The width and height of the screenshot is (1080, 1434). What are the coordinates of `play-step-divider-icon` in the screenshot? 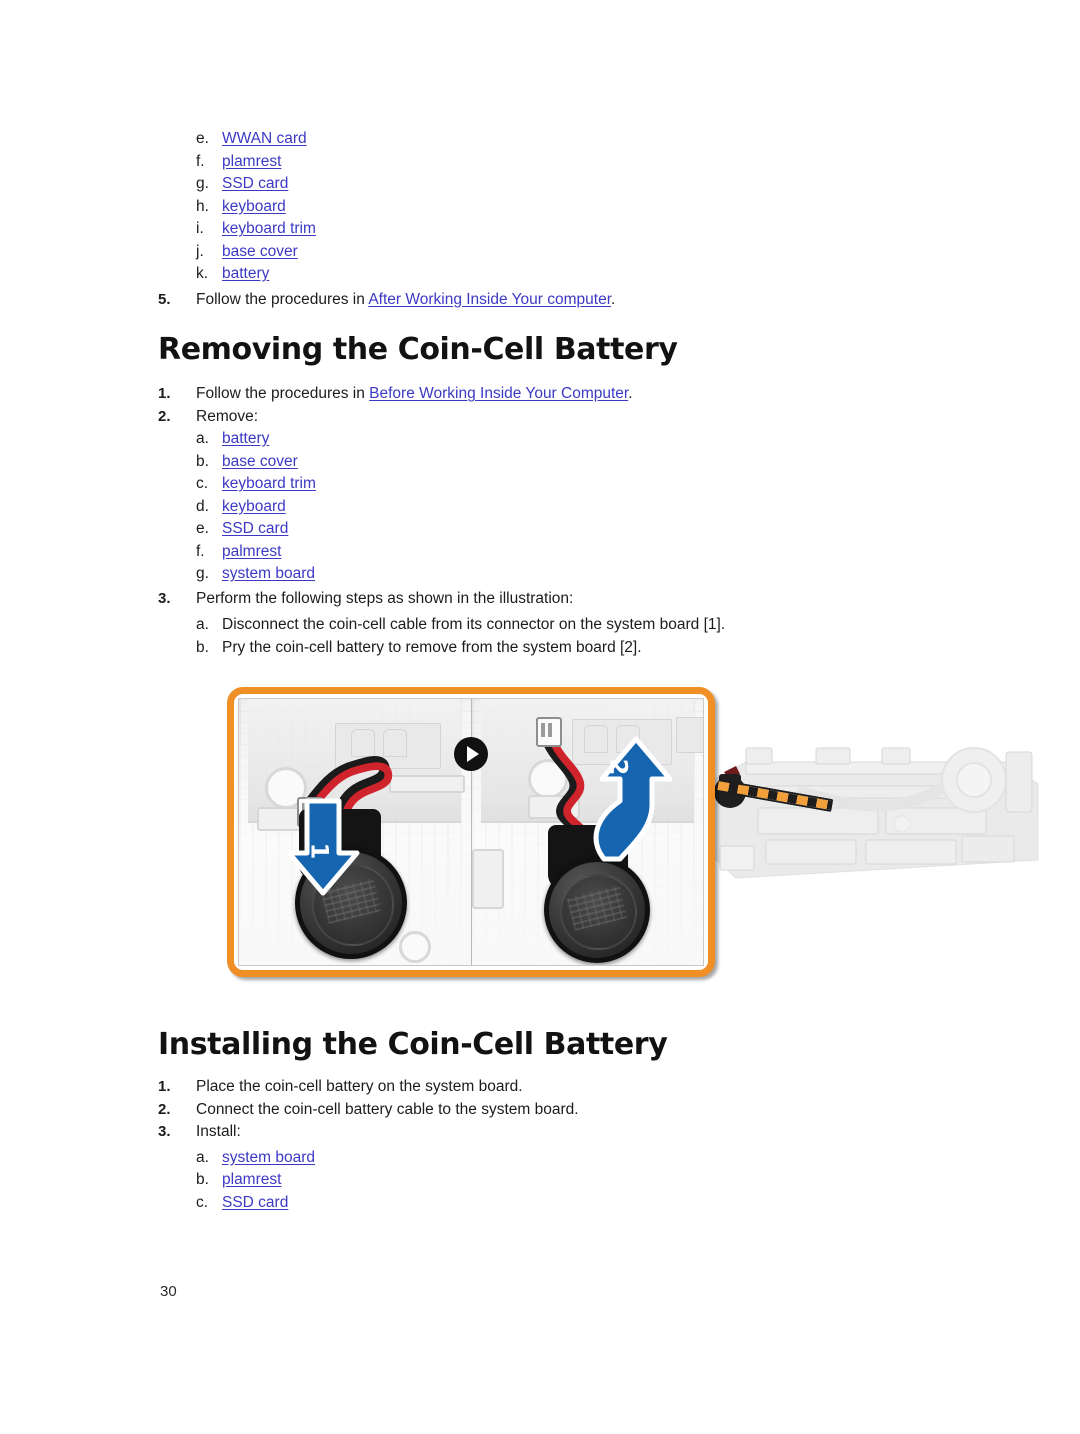 It's located at (471, 754).